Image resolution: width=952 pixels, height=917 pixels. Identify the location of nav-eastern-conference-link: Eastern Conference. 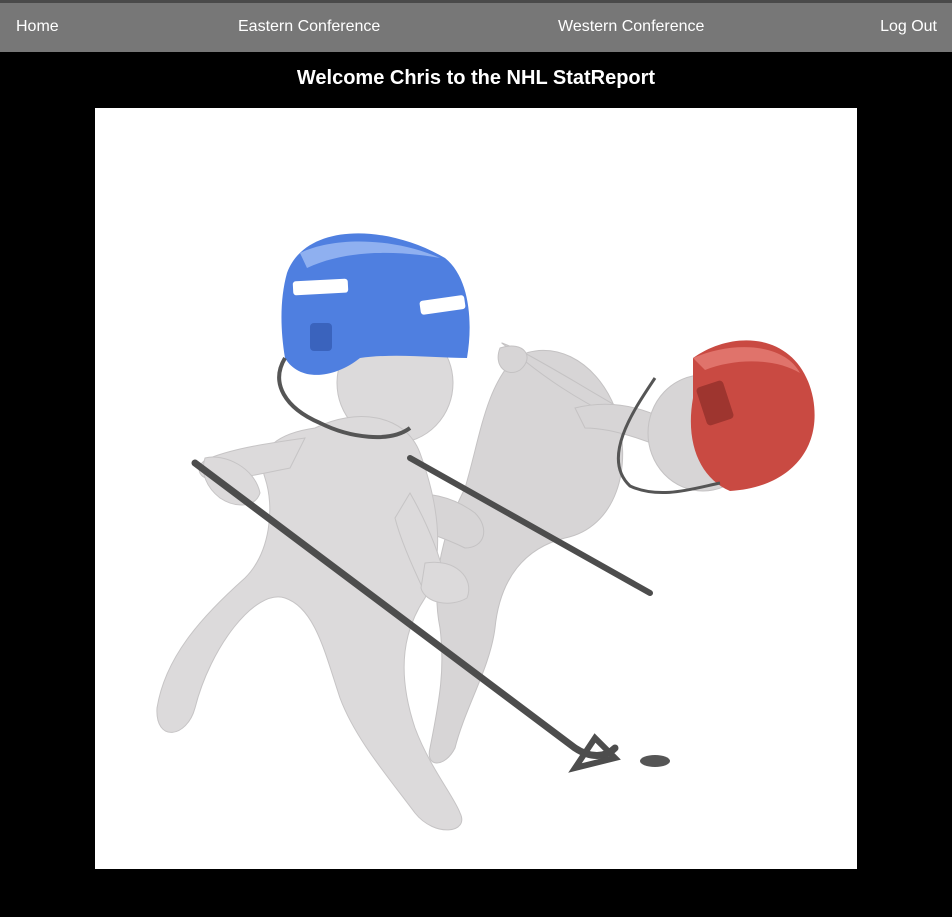
(309, 27).